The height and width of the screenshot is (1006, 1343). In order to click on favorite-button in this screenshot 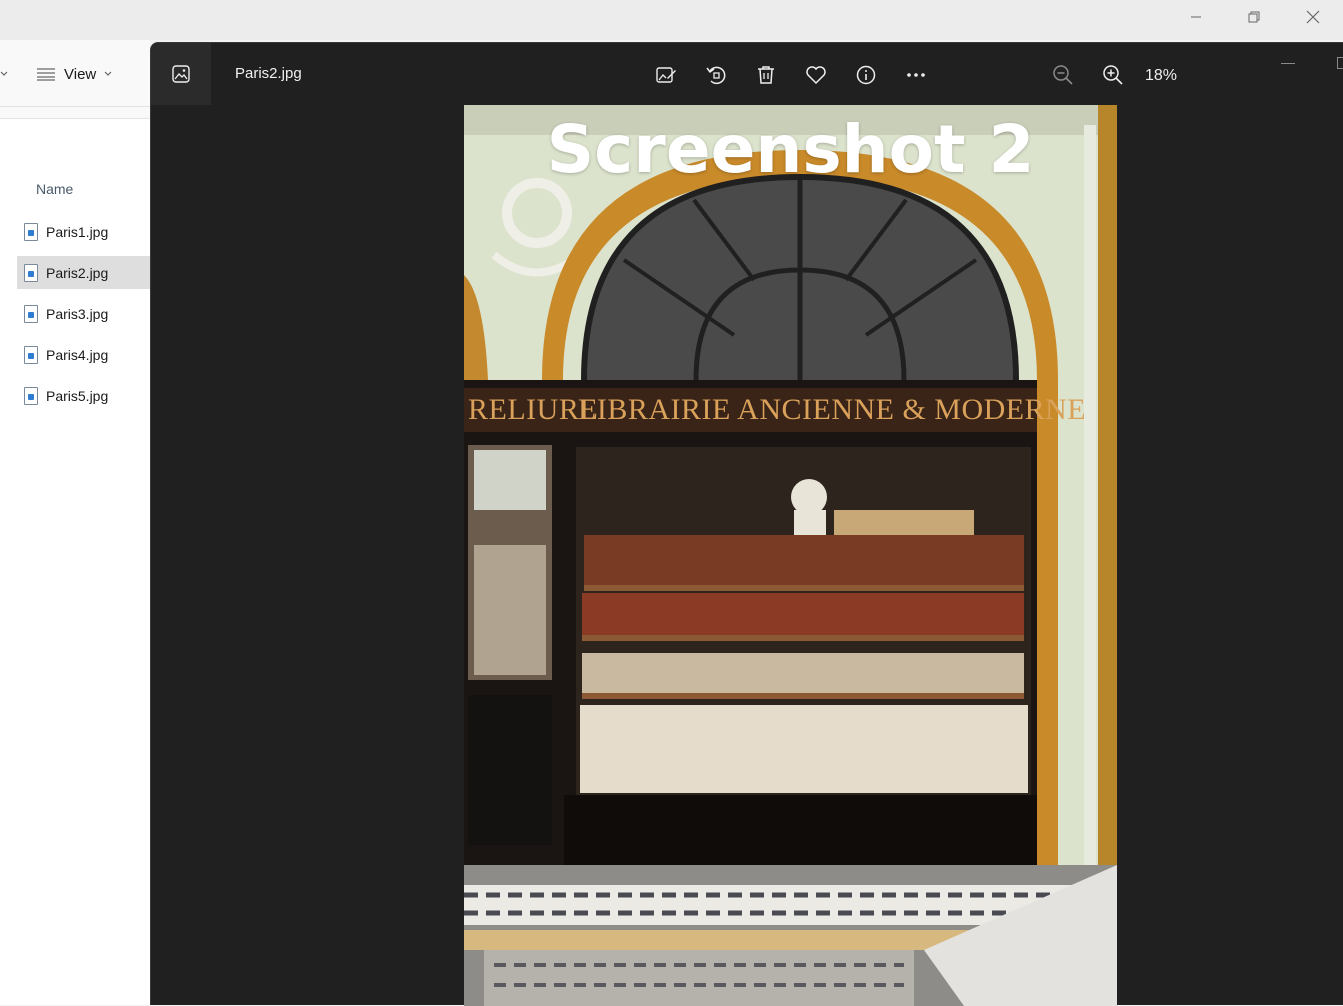, I will do `click(816, 75)`.